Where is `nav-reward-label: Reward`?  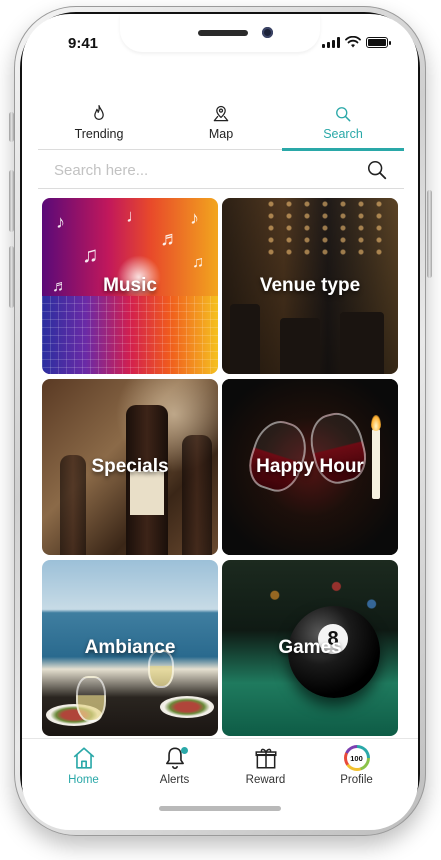
nav-reward-label: Reward is located at coordinates (265, 780).